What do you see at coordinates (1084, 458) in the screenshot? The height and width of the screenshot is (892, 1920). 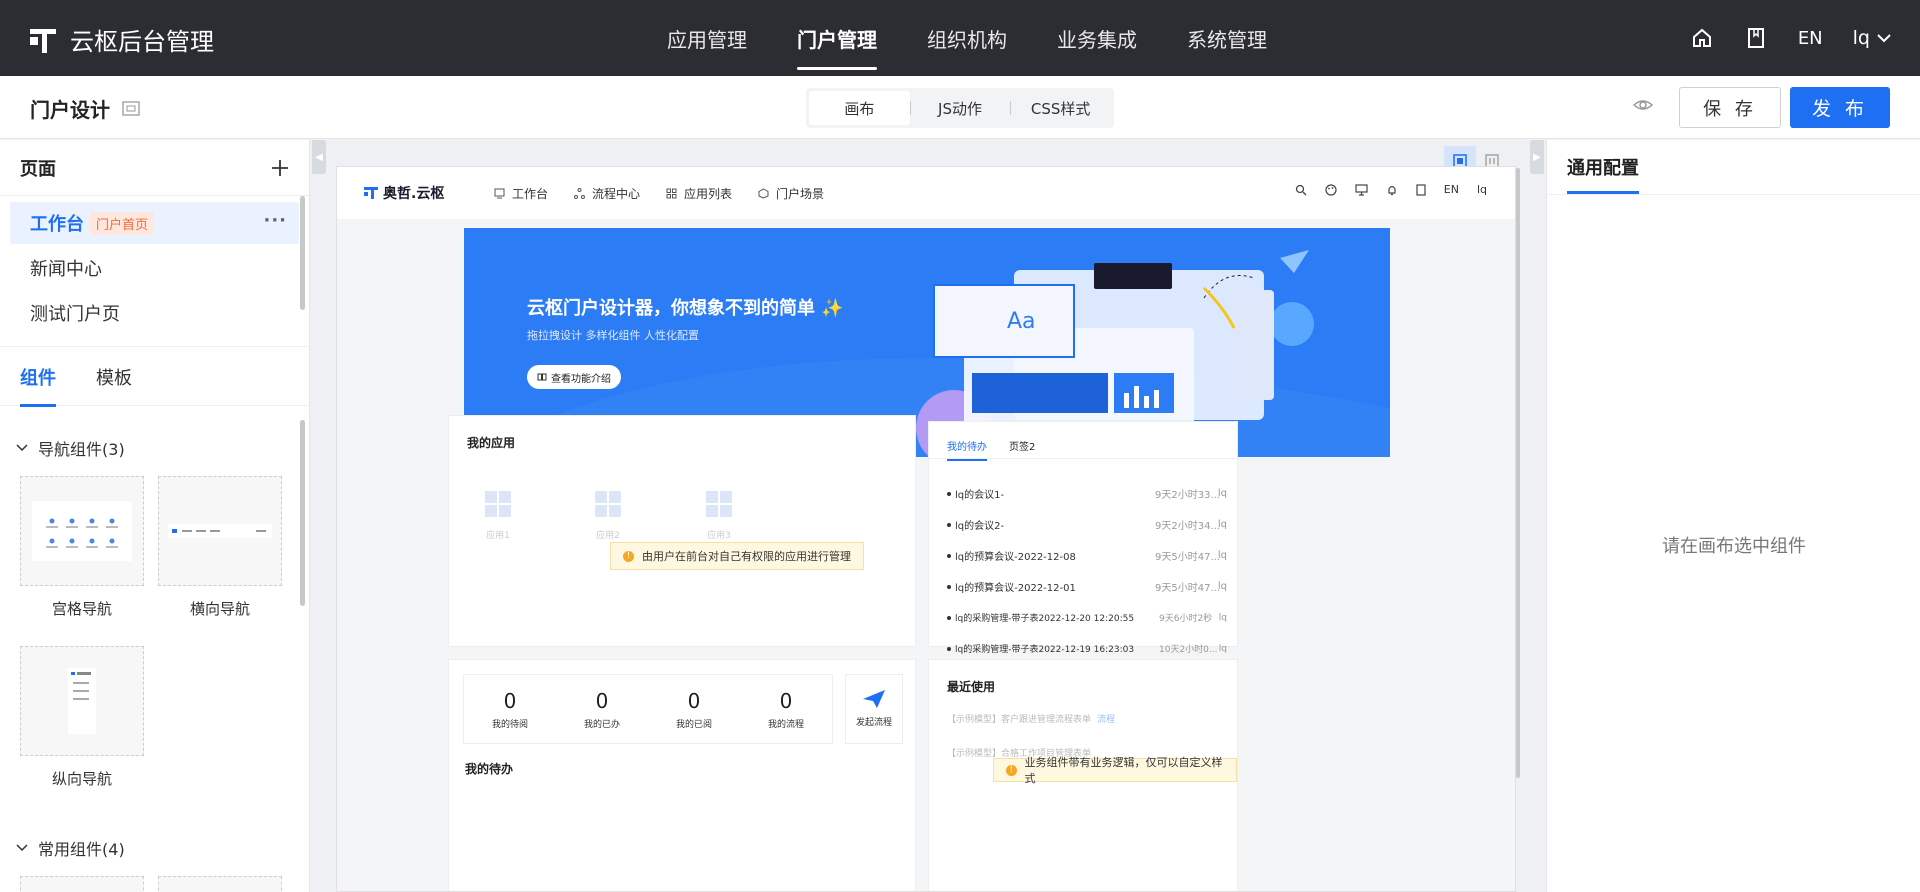 I see `divider` at bounding box center [1084, 458].